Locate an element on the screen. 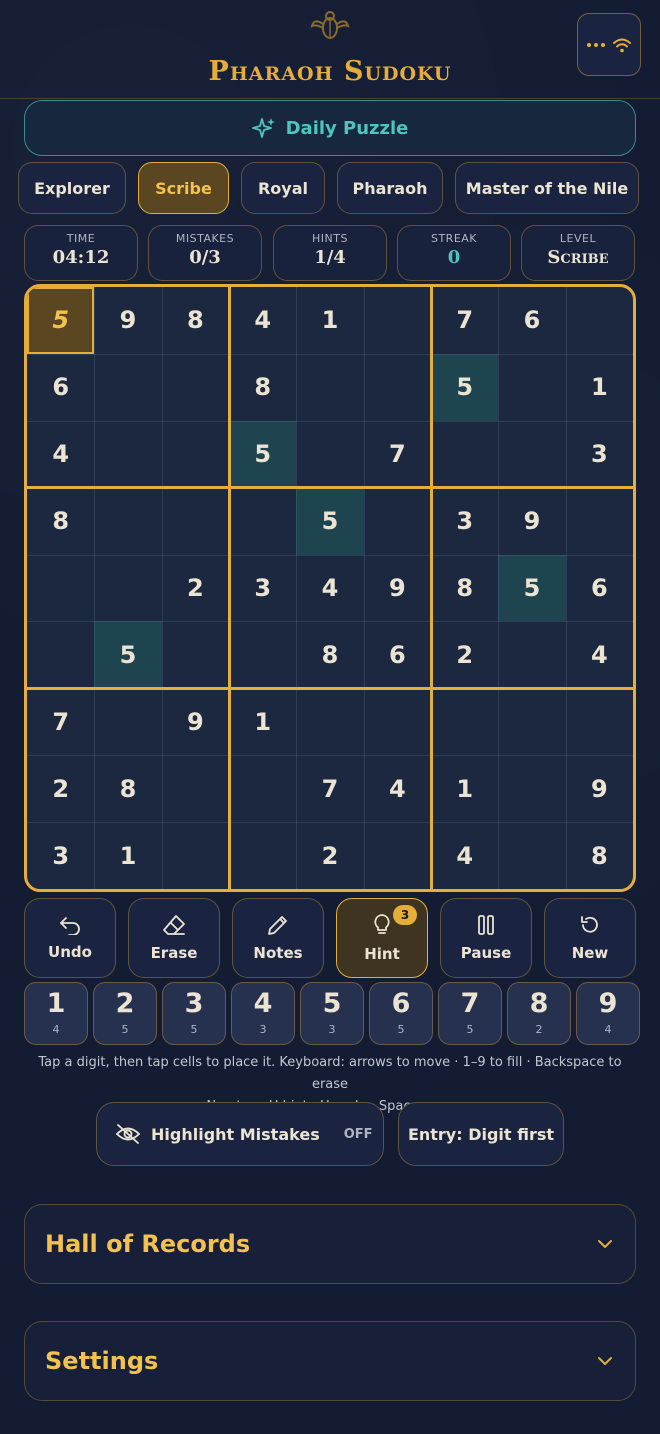 The height and width of the screenshot is (1434, 660). erase-button: Erase is located at coordinates (174, 938).